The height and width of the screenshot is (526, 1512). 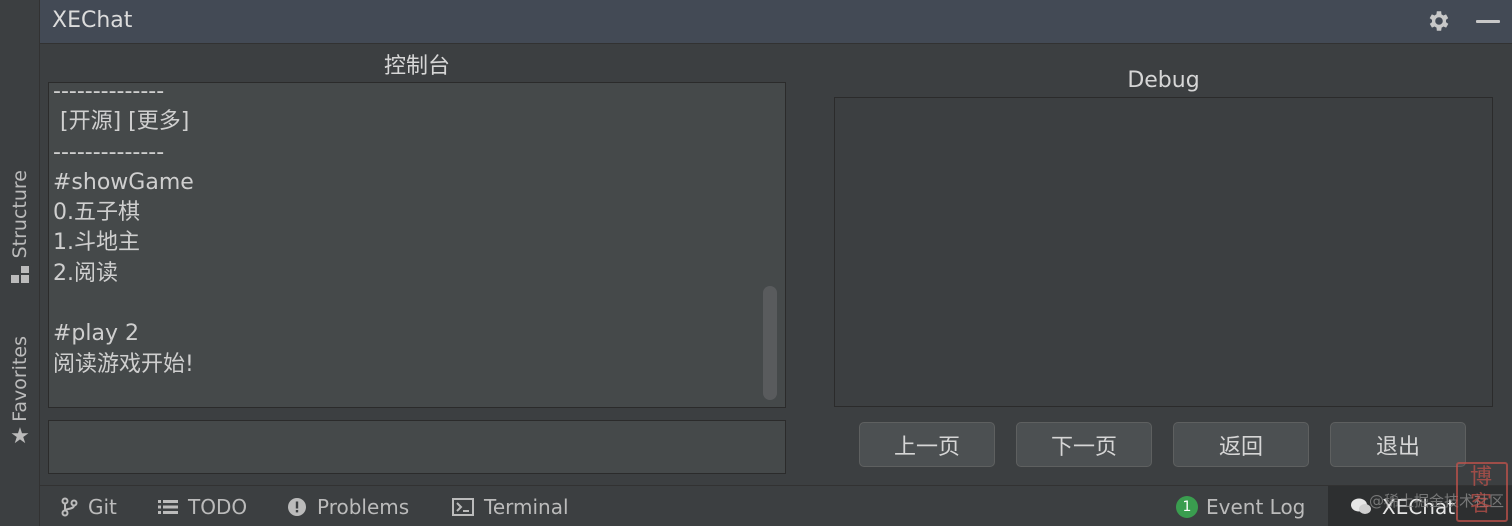 I want to click on console-scrollbar, so click(x=770, y=343).